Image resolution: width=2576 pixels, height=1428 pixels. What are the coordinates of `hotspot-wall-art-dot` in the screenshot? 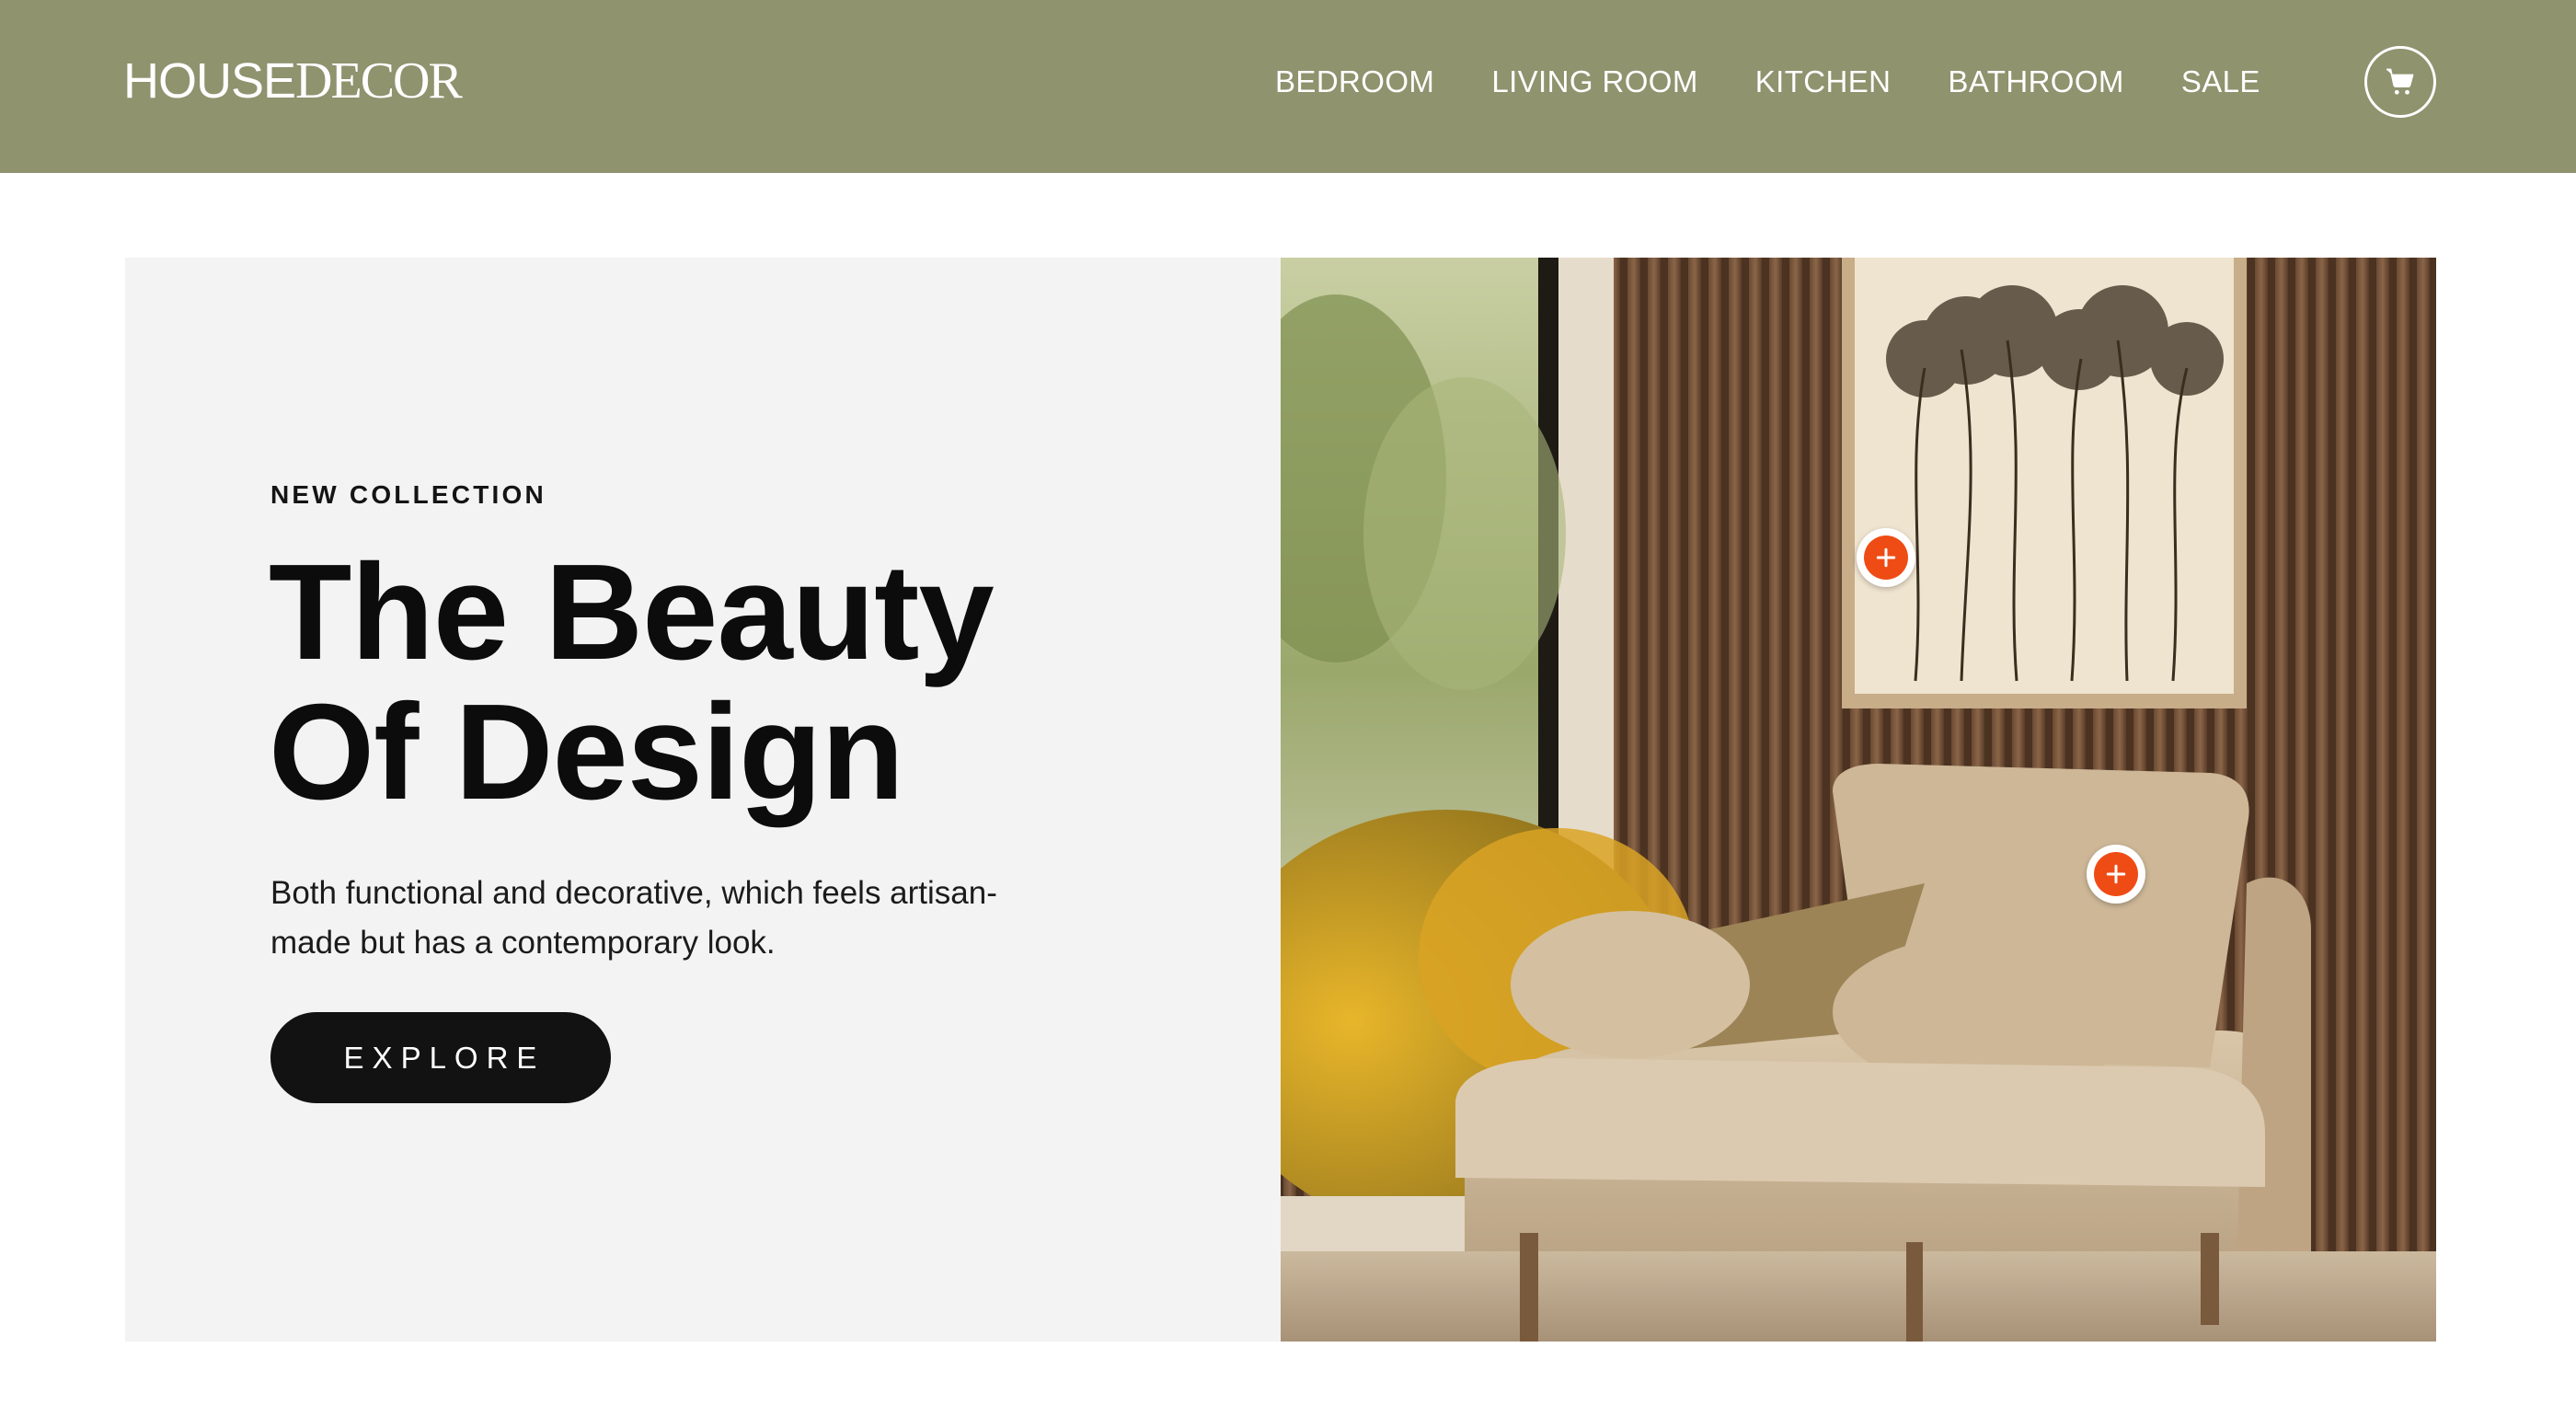 It's located at (1886, 558).